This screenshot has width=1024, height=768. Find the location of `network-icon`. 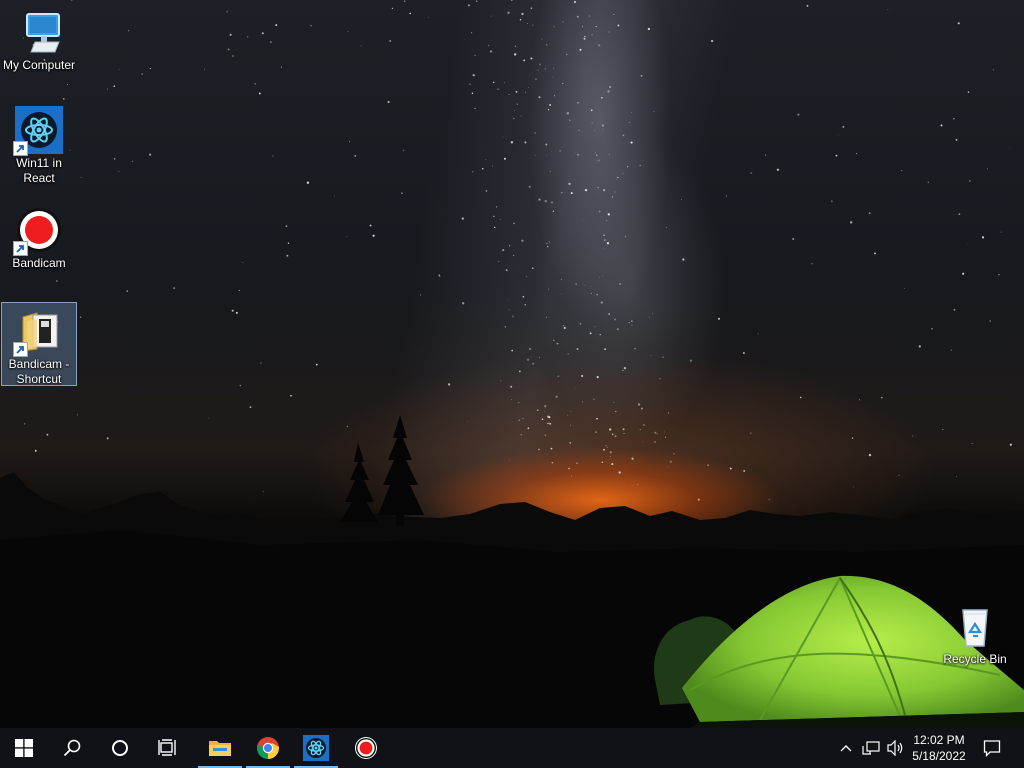

network-icon is located at coordinates (871, 748).